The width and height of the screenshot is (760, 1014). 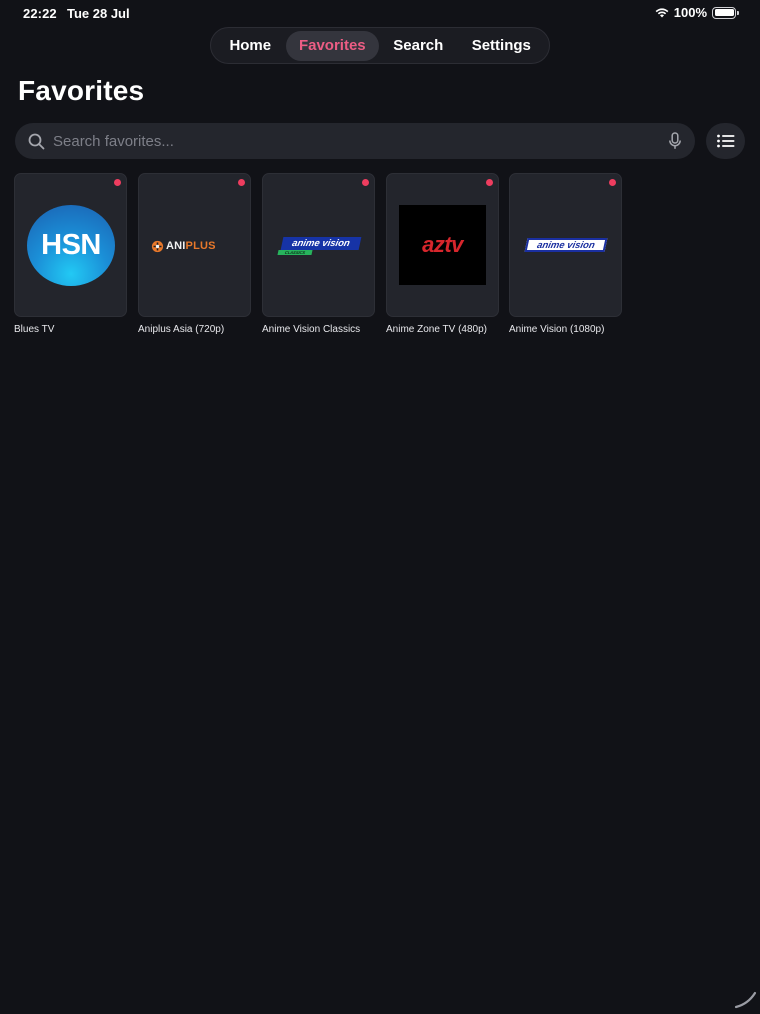 I want to click on channel-card: HSN Blues TV, so click(x=70, y=255).